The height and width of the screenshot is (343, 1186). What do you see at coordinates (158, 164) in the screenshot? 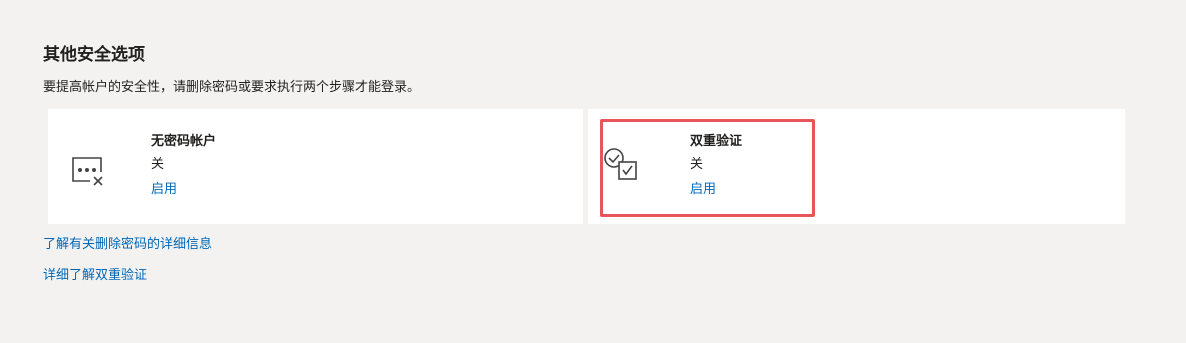
I see `passwordless-status: 关` at bounding box center [158, 164].